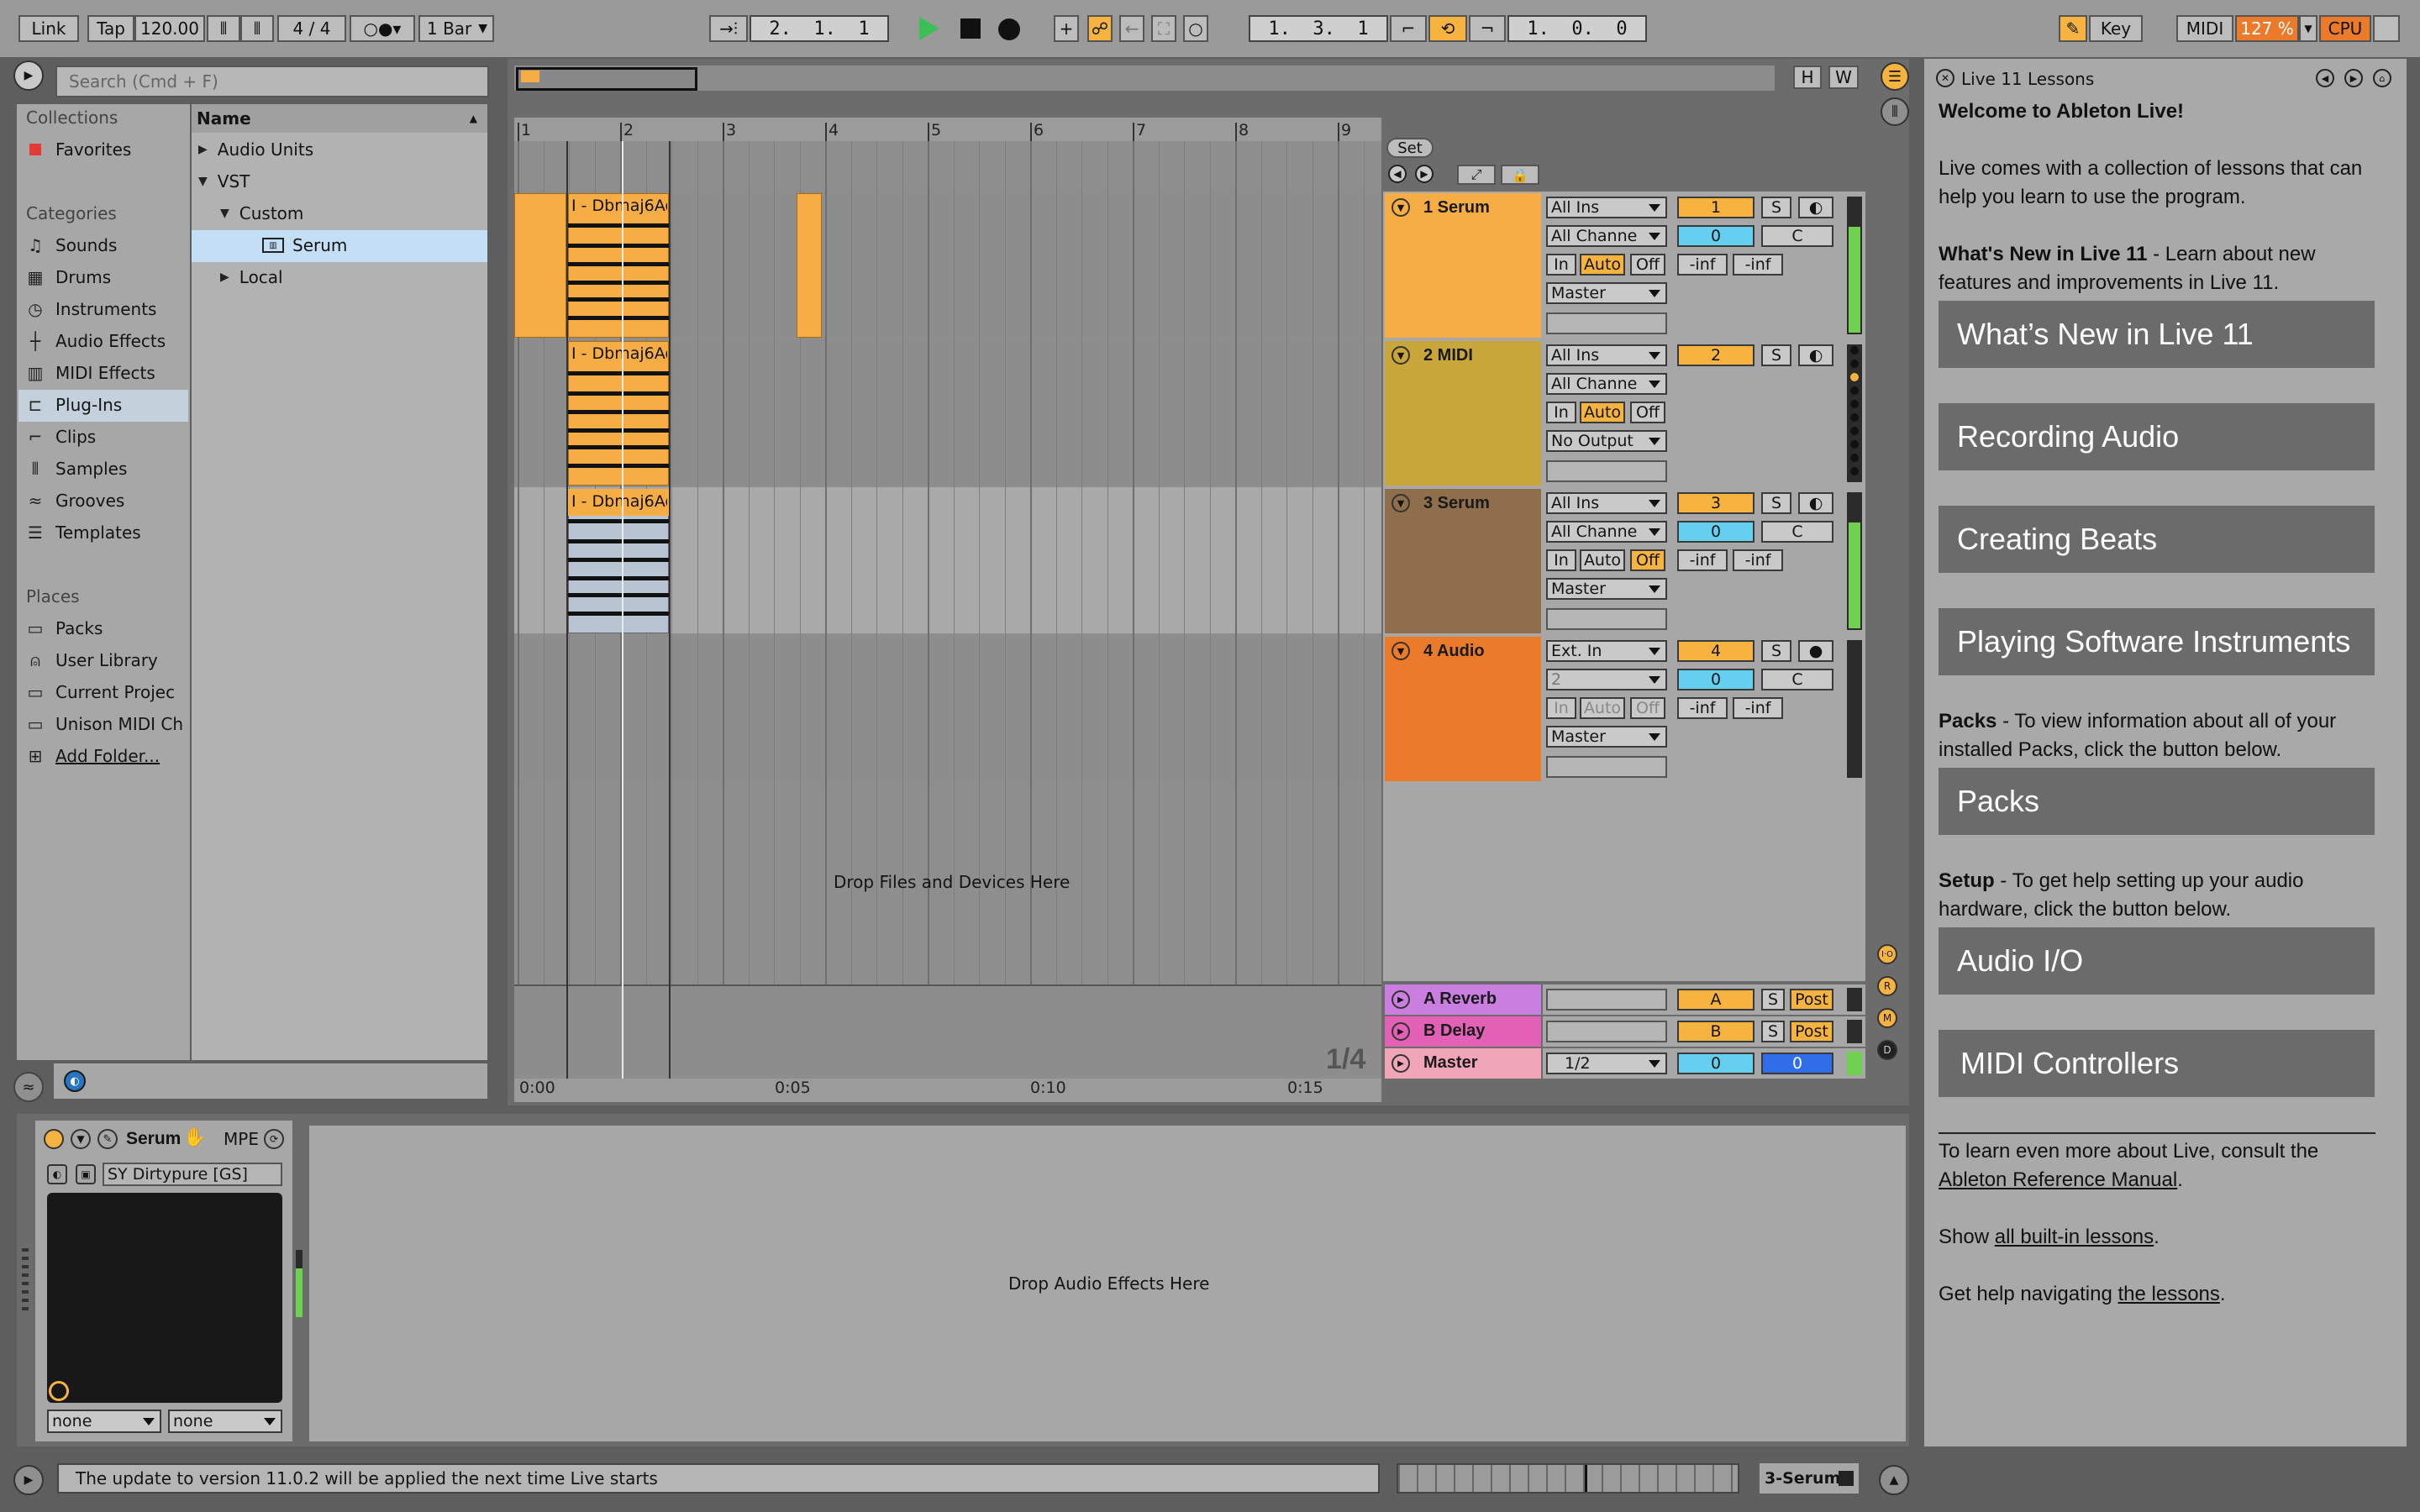  I want to click on h-button: H, so click(1807, 77).